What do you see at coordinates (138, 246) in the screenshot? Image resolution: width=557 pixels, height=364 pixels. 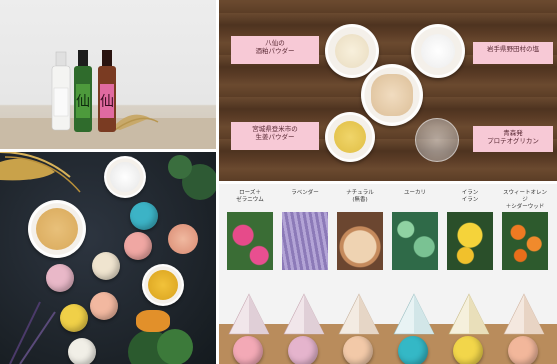 I see `bath-bomb-pink` at bounding box center [138, 246].